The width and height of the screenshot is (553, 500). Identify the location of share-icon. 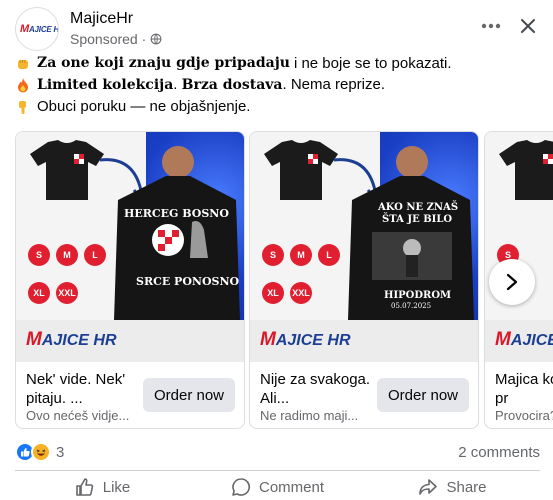
(428, 487).